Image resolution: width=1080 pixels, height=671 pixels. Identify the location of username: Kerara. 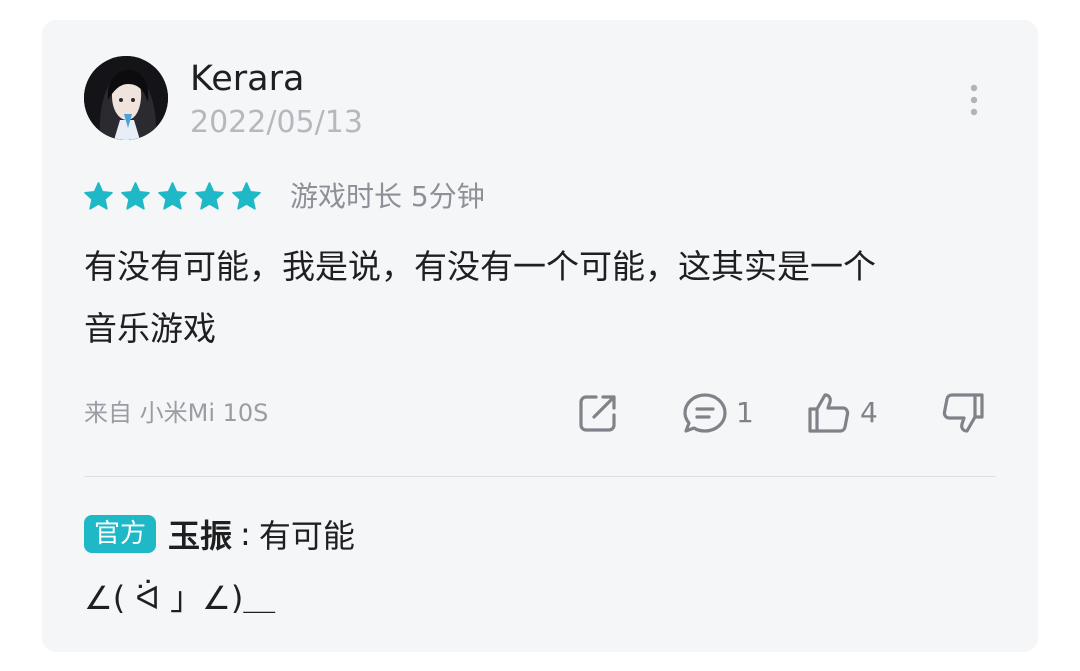
(247, 79).